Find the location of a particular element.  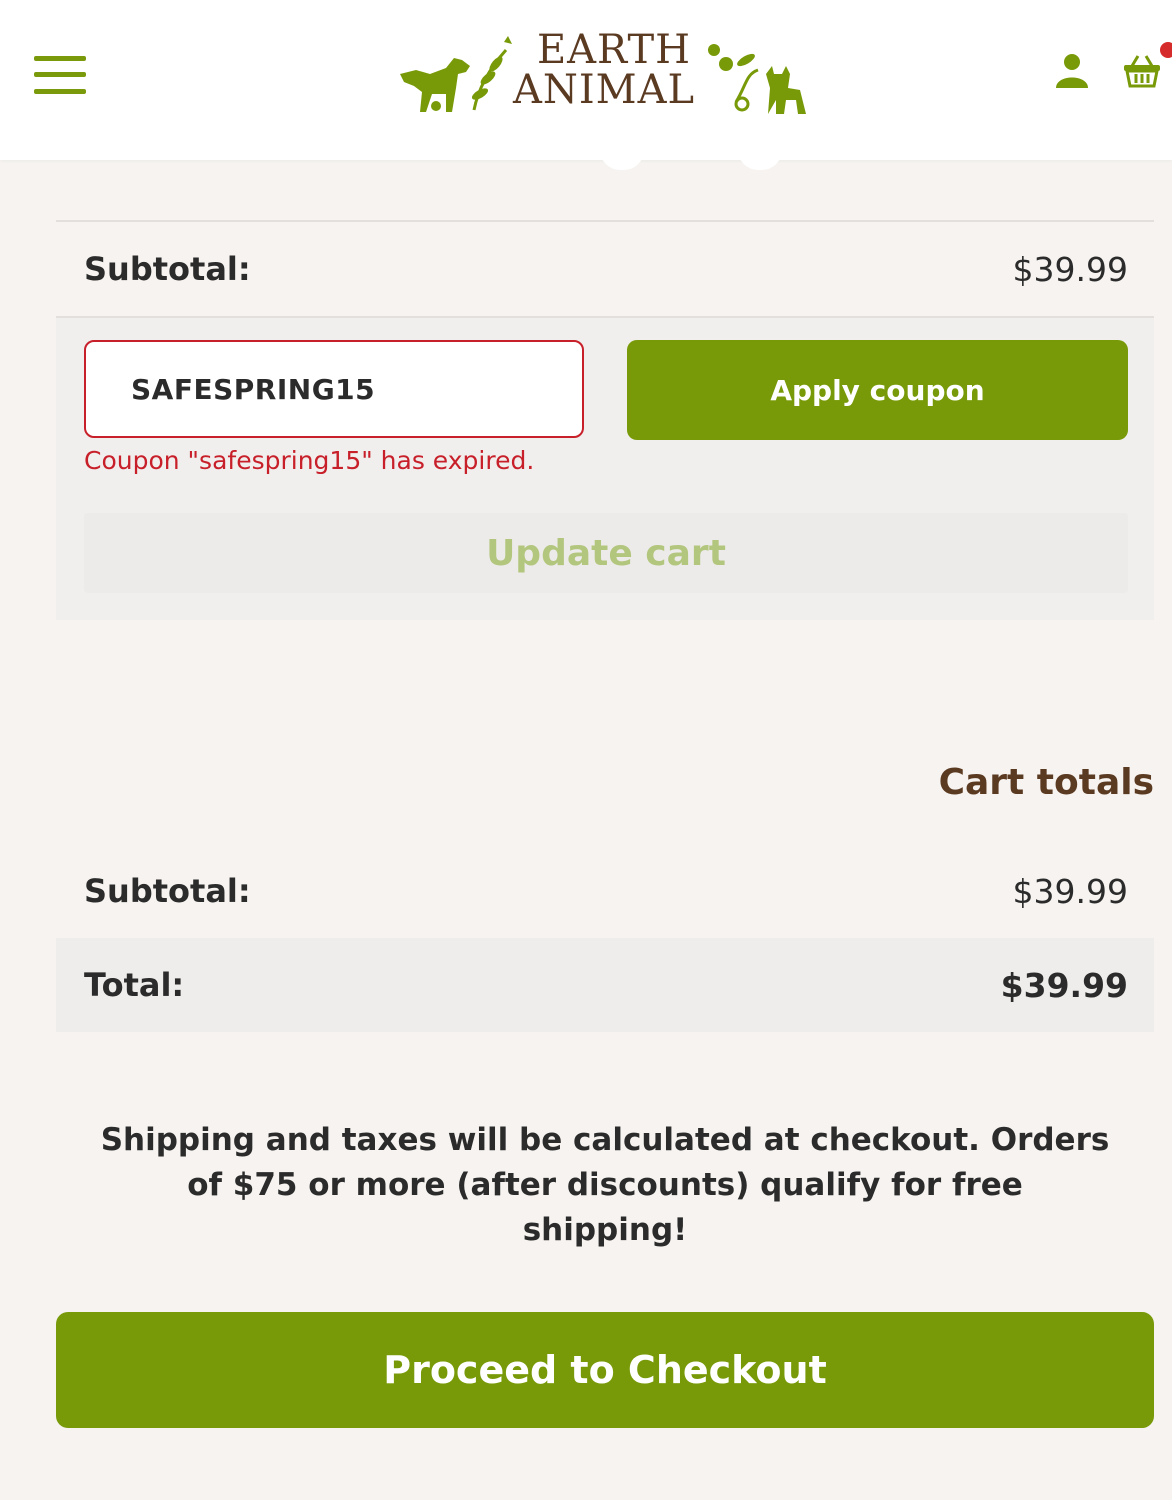

apply-coupon-button: Apply coupon is located at coordinates (877, 390).